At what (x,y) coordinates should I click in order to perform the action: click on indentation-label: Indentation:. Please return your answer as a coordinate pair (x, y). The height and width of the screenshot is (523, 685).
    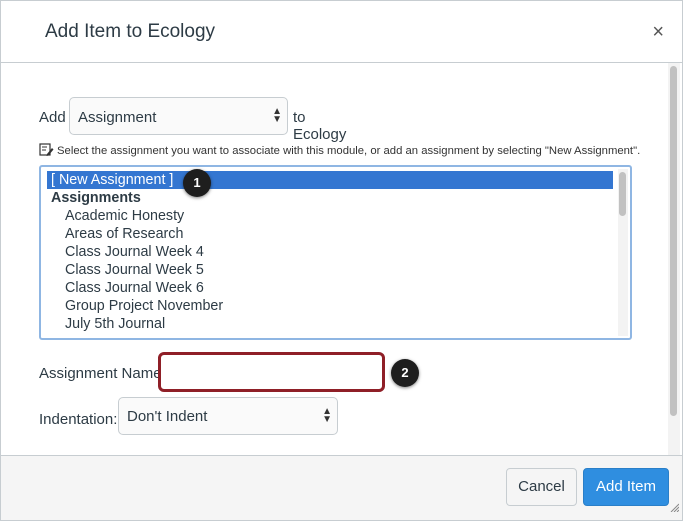
    Looking at the image, I should click on (78, 419).